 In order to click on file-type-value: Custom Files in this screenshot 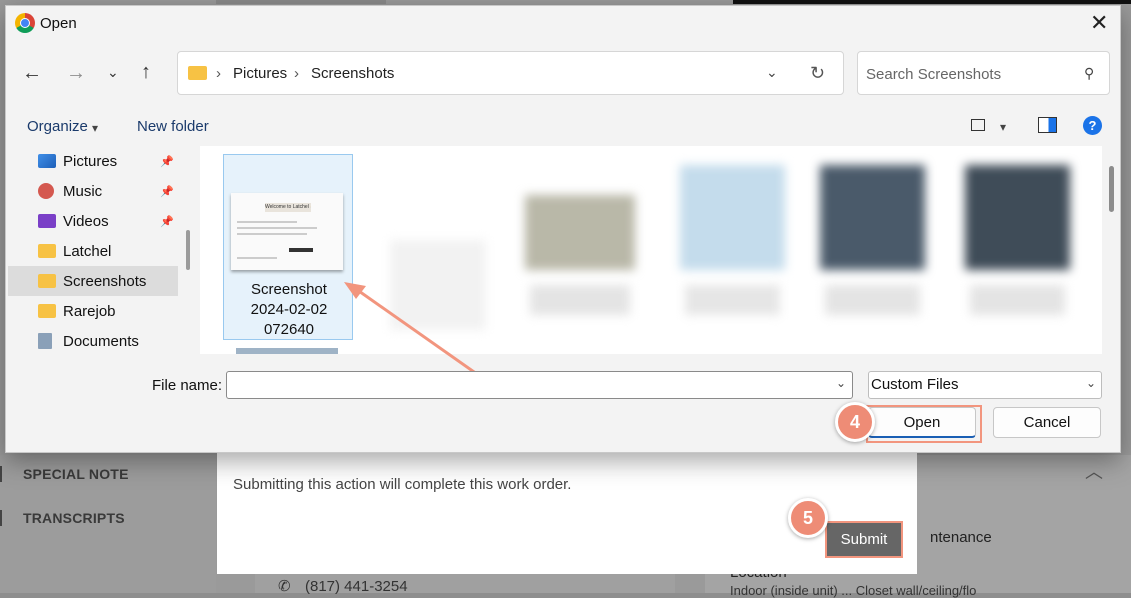, I will do `click(915, 384)`.